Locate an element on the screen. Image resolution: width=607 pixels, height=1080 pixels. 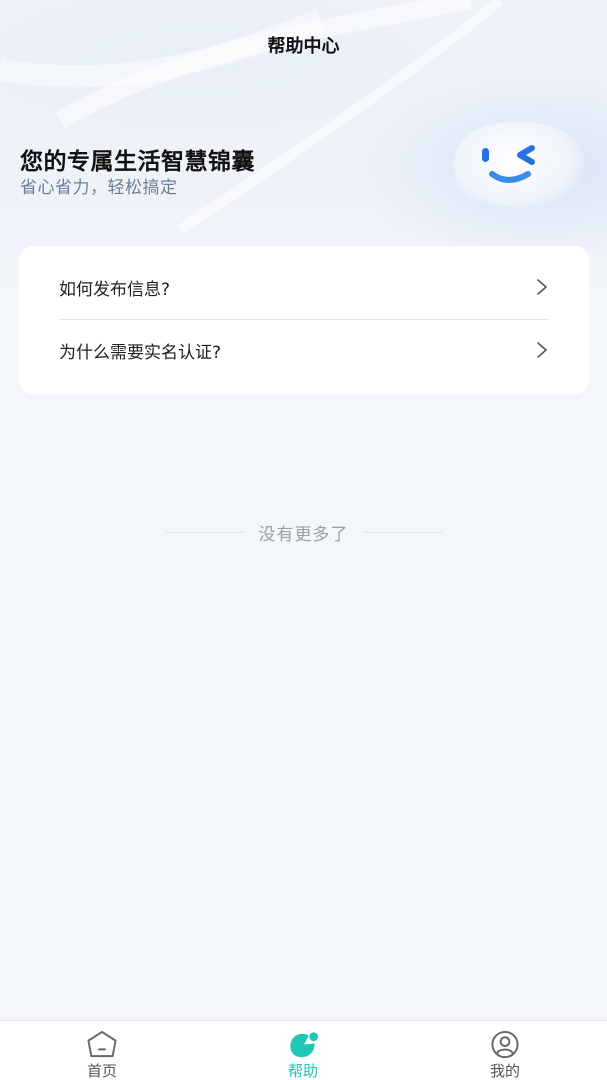
tab-home: 首页 is located at coordinates (102, 1050).